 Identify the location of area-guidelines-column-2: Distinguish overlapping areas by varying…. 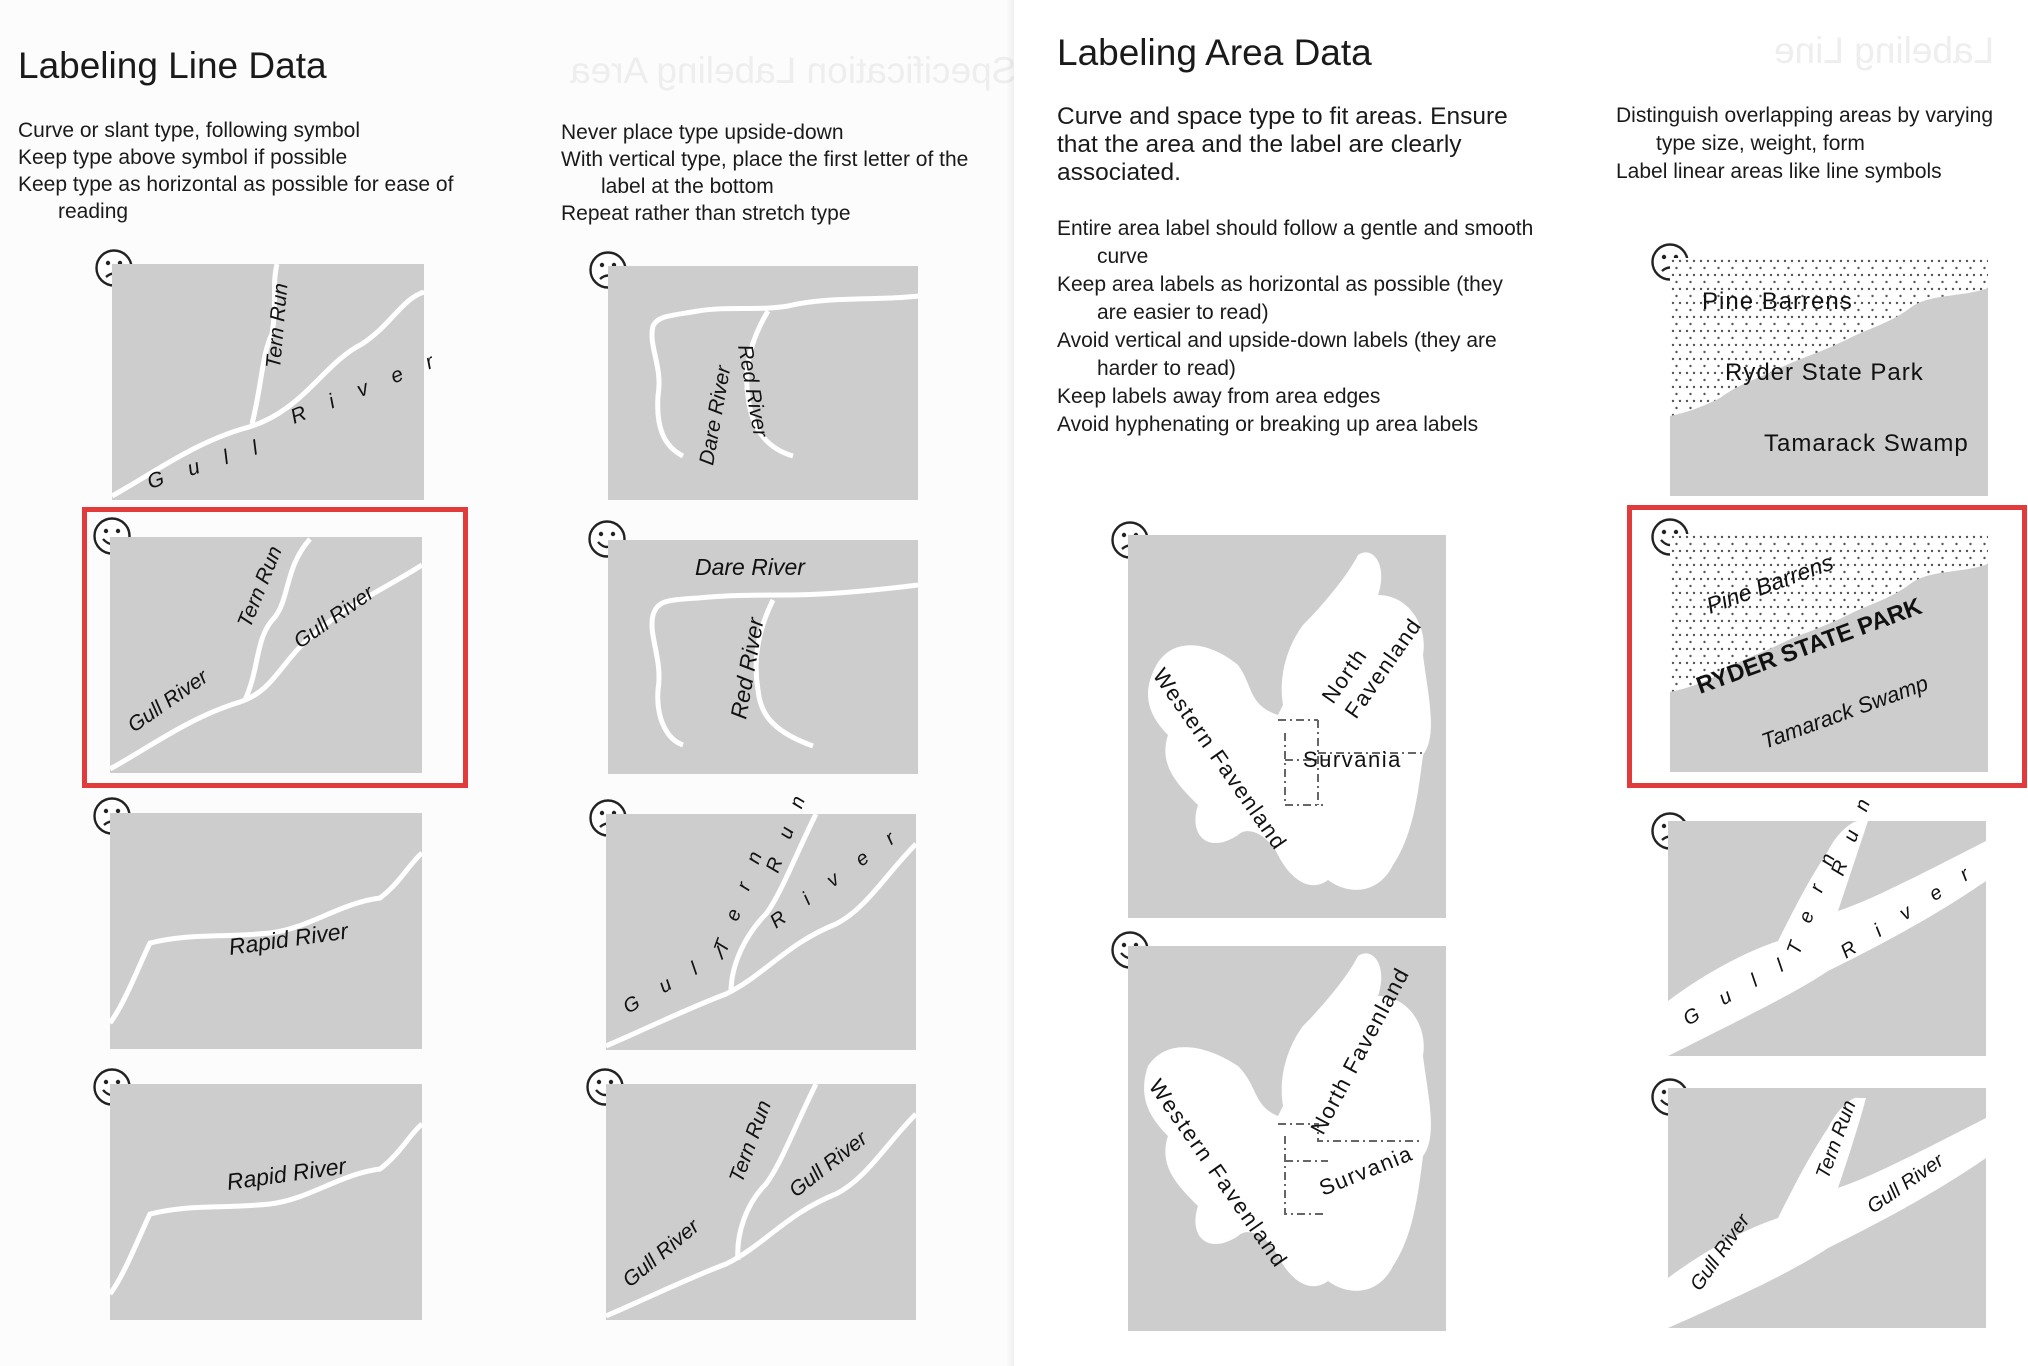
(1821, 144).